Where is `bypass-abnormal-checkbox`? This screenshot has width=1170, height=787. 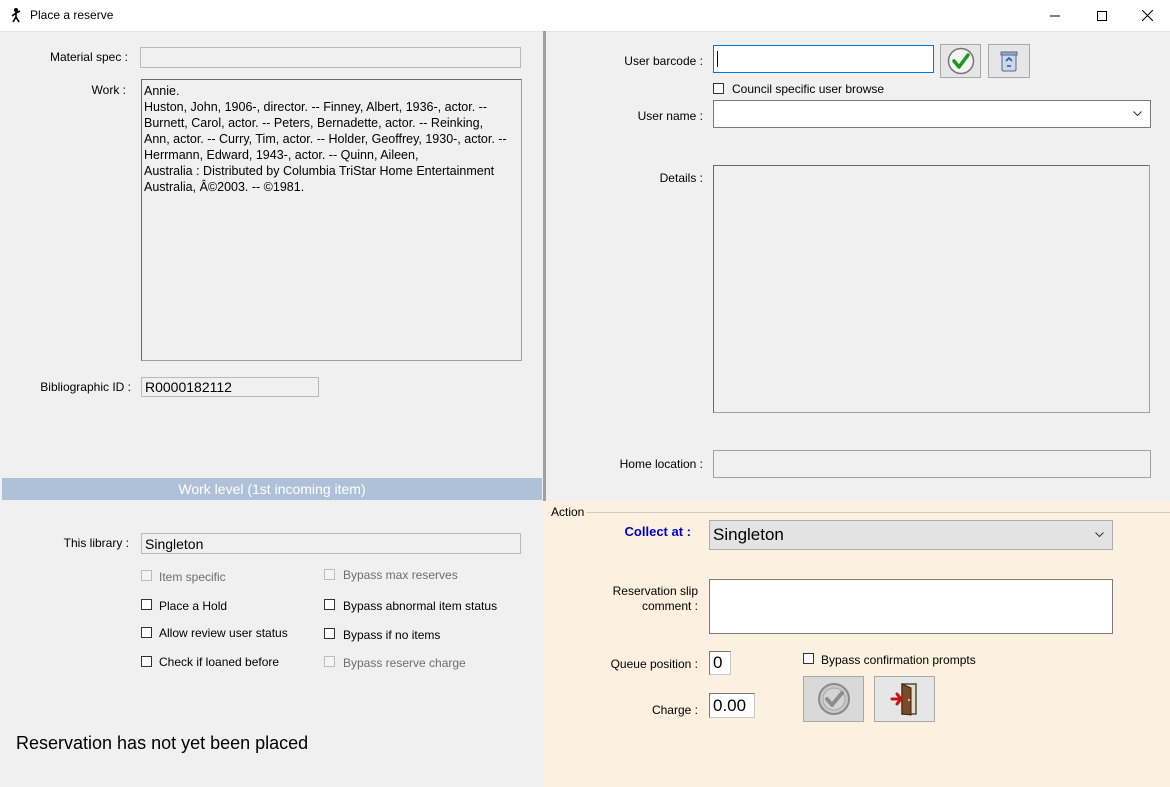 bypass-abnormal-checkbox is located at coordinates (329, 604).